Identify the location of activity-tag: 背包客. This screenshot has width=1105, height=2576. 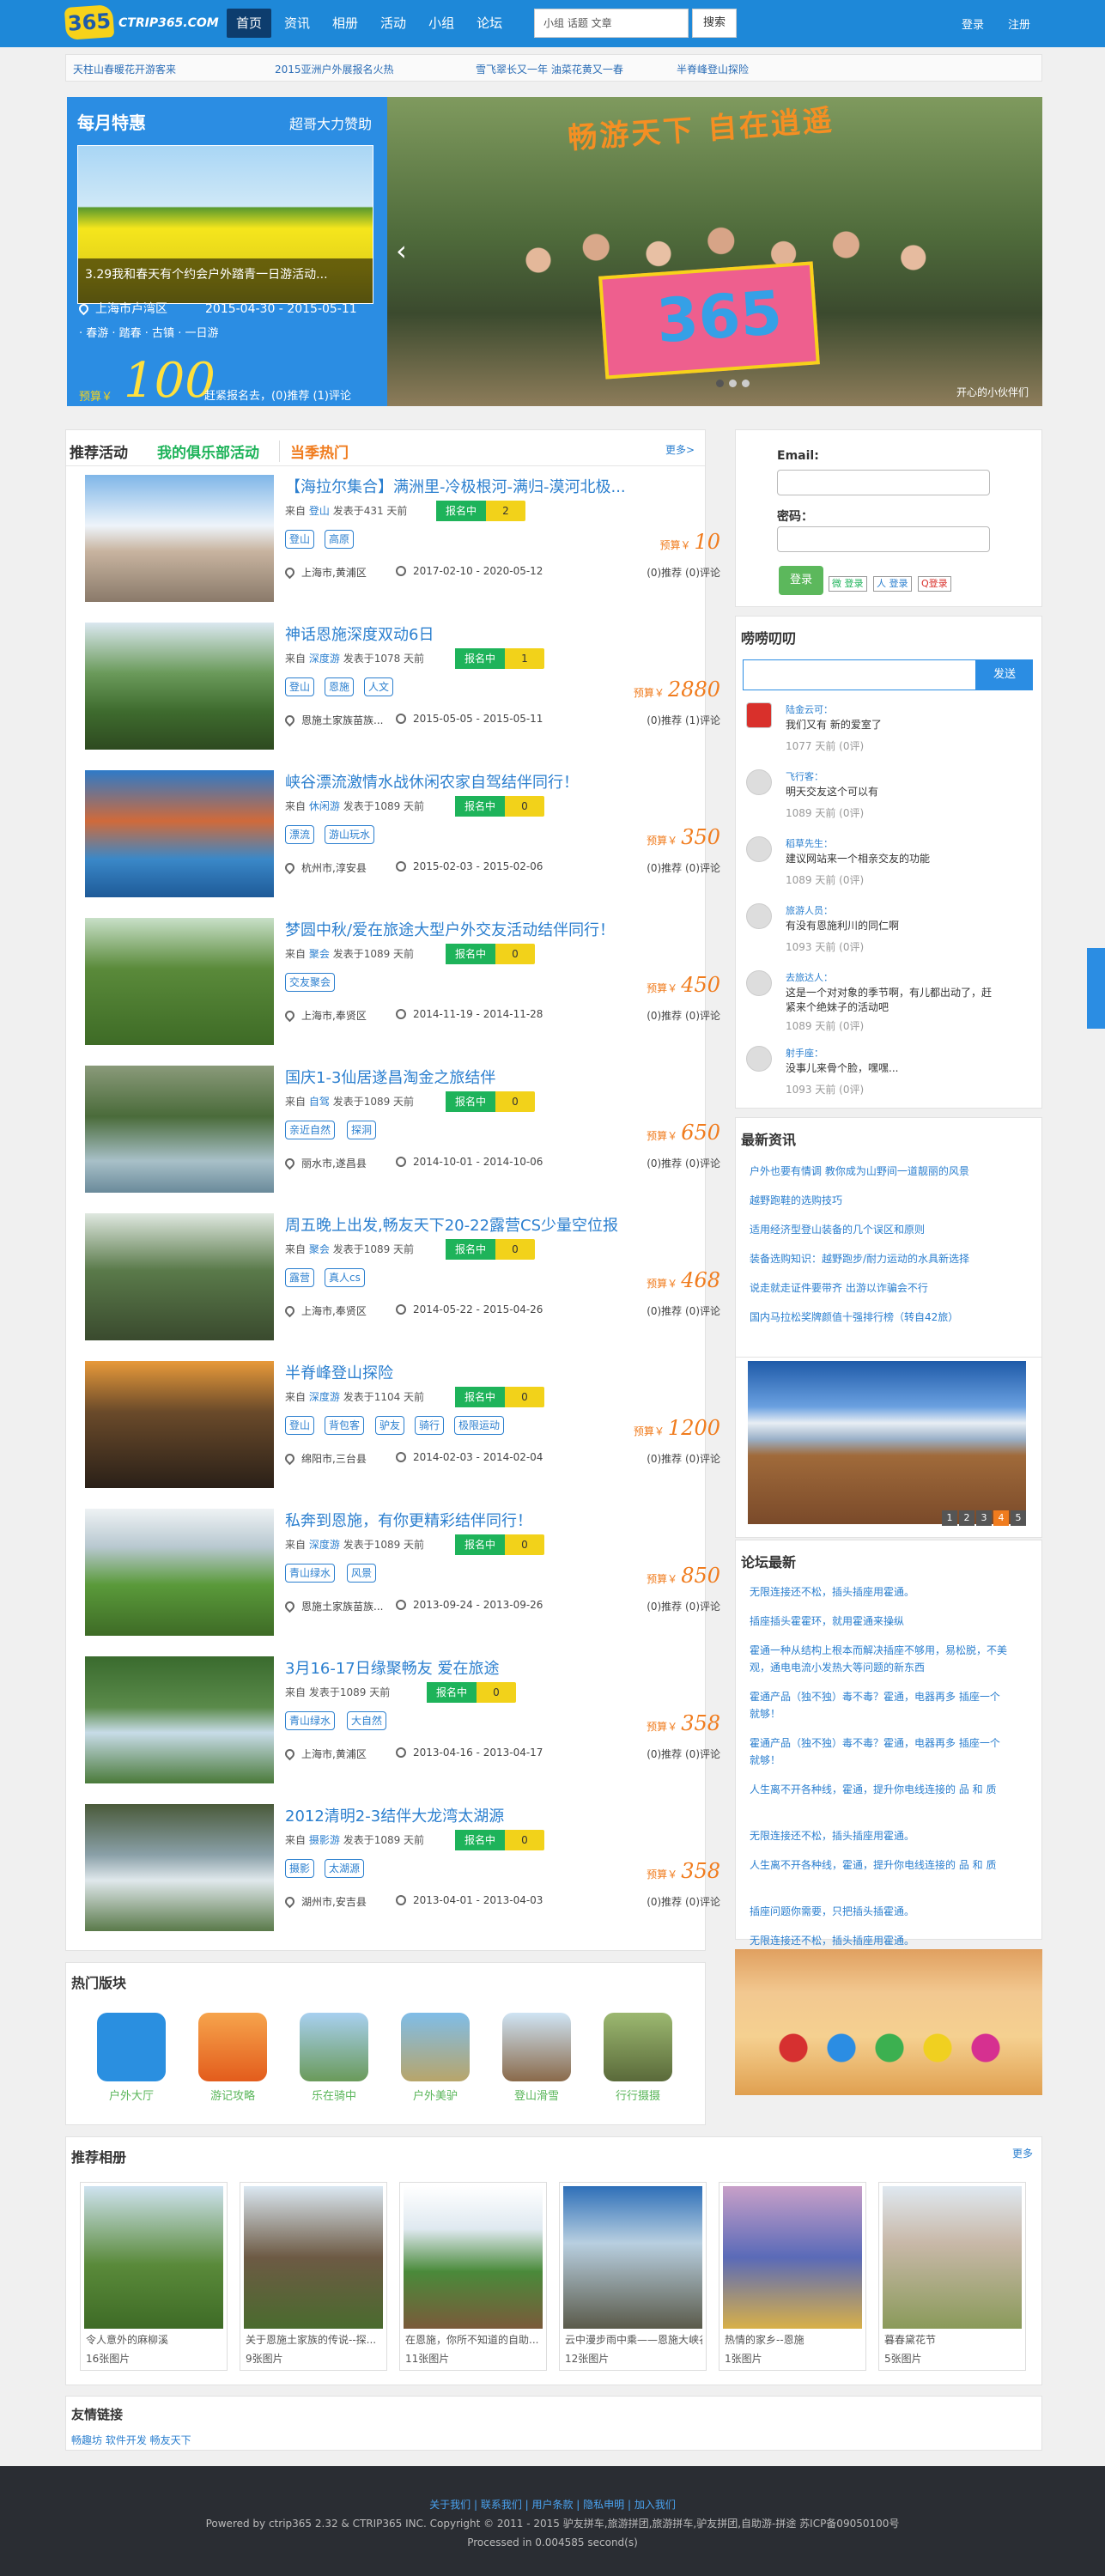
(345, 1426).